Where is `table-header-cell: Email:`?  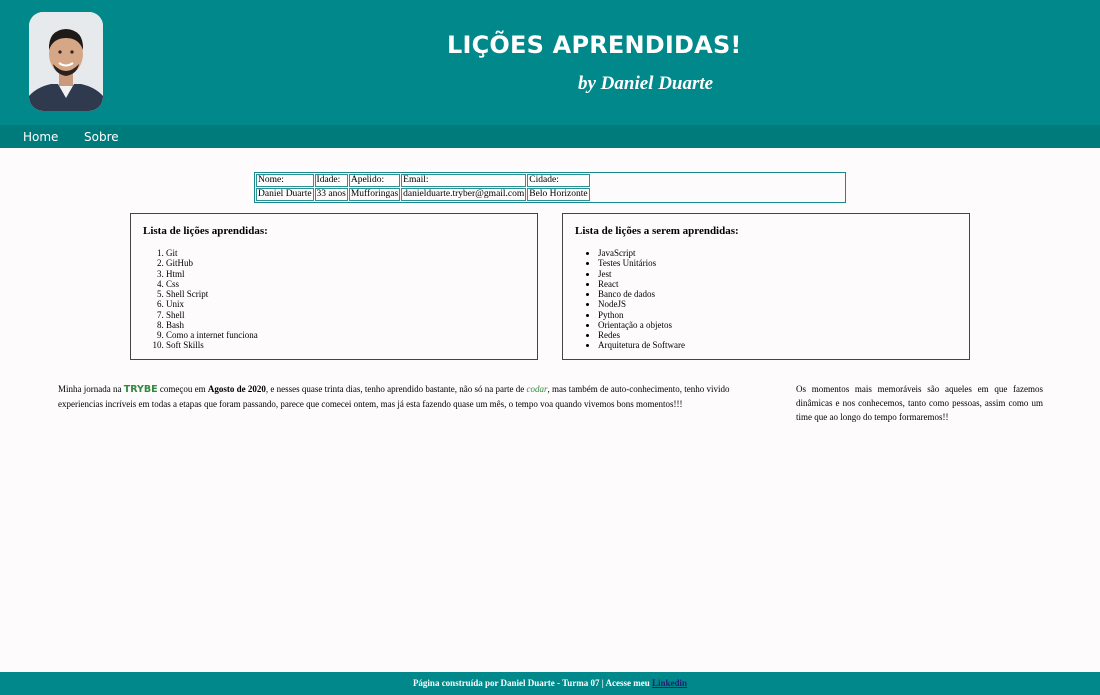 table-header-cell: Email: is located at coordinates (464, 180).